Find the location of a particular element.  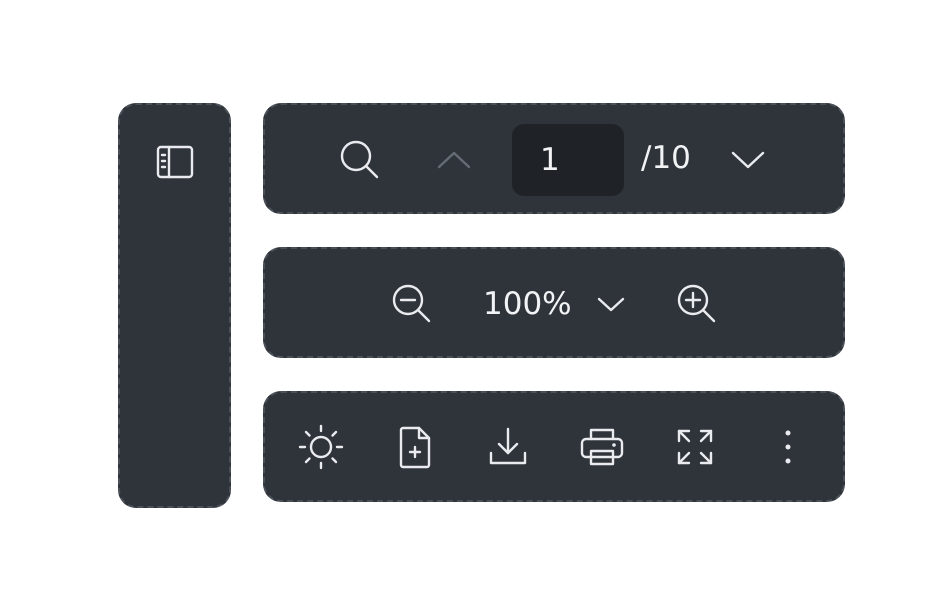

add-document-icon is located at coordinates (415, 447).